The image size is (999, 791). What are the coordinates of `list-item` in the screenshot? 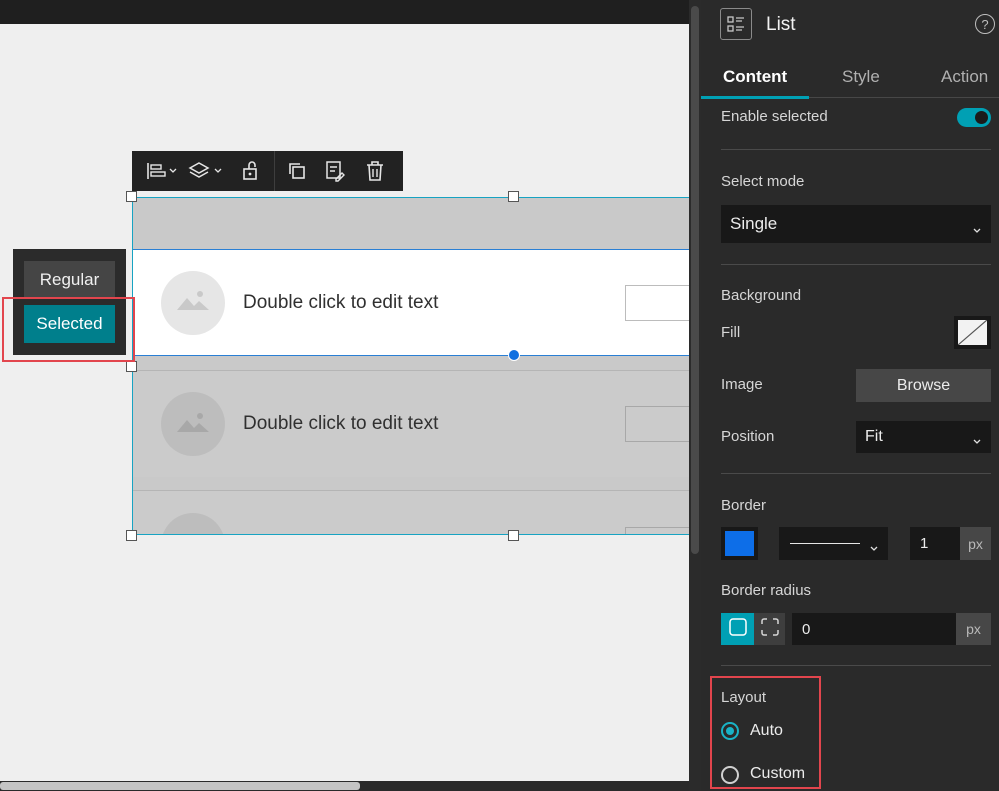 It's located at (411, 512).